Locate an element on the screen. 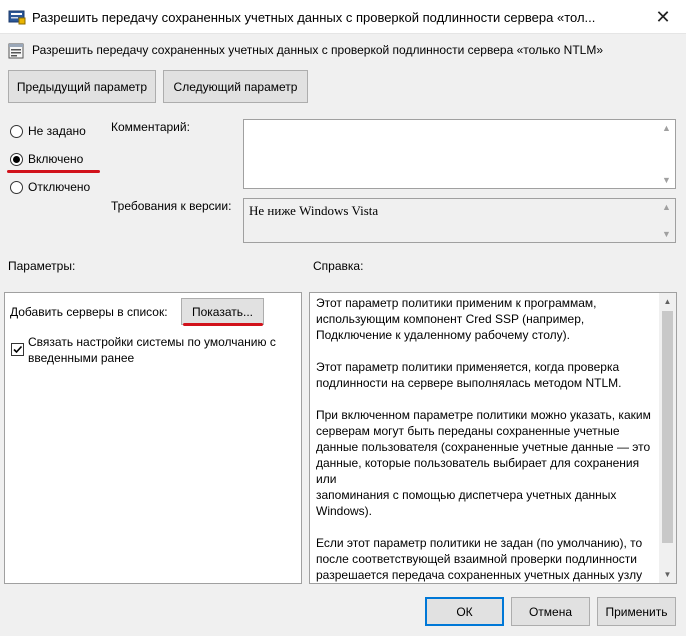 This screenshot has height=636, width=686. help-header: Справка: is located at coordinates (338, 266).